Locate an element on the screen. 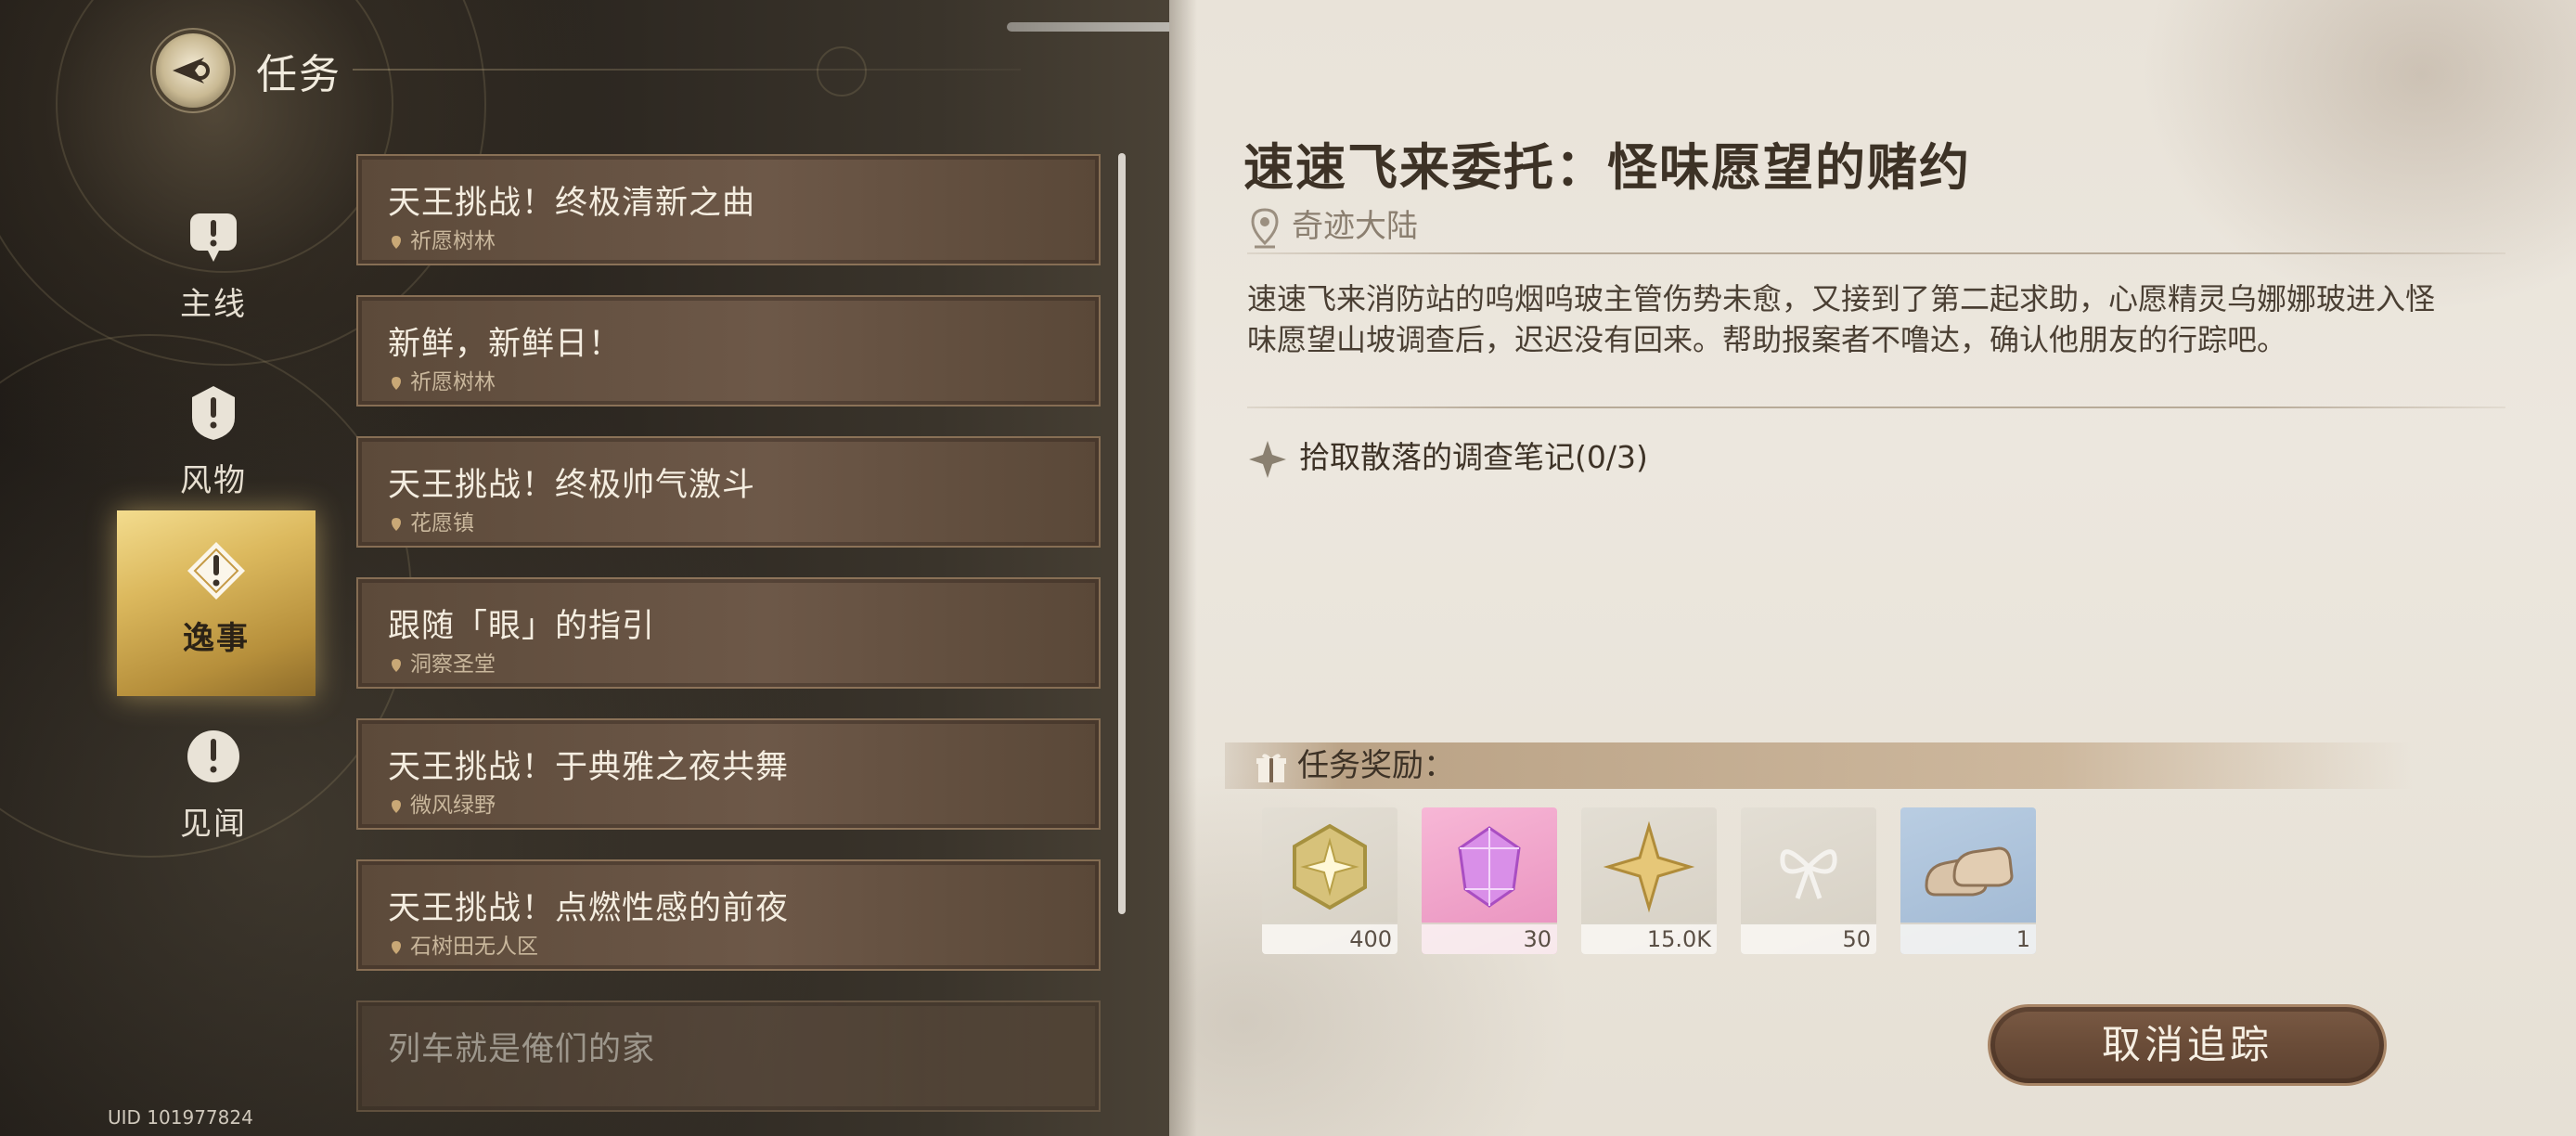 The width and height of the screenshot is (2576, 1136). quest-objective-text: 拾取散落的调查笔记(0/3) is located at coordinates (1474, 457).